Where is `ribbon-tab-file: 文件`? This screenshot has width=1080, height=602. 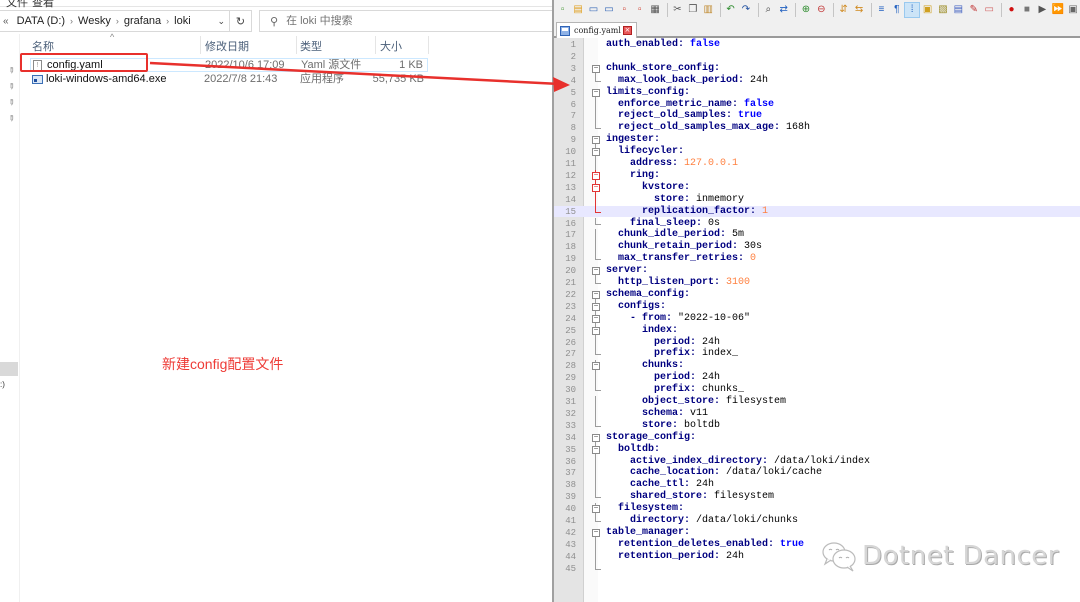
ribbon-tab-file: 文件 is located at coordinates (17, 5).